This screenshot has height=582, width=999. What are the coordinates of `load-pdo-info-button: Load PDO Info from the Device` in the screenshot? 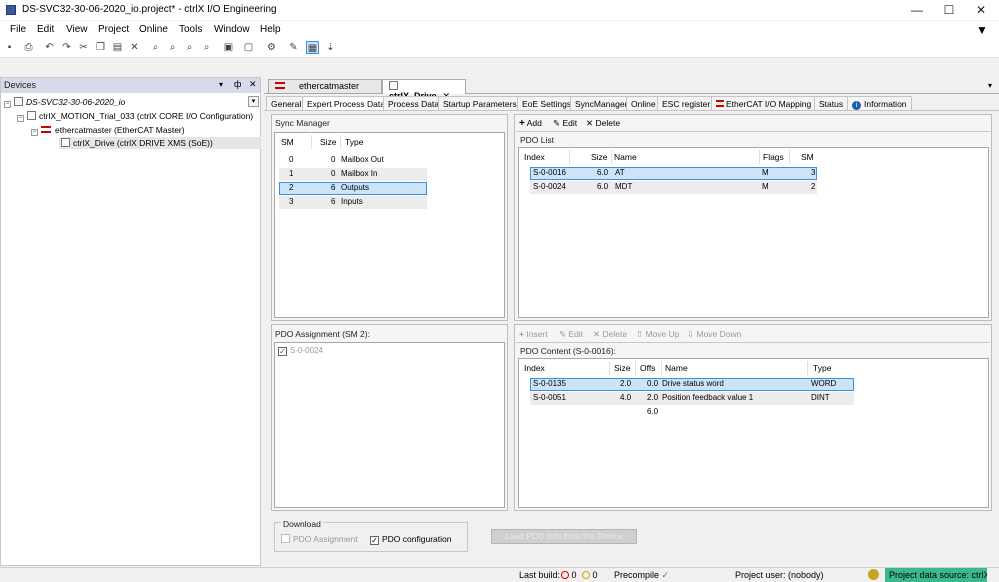 It's located at (564, 536).